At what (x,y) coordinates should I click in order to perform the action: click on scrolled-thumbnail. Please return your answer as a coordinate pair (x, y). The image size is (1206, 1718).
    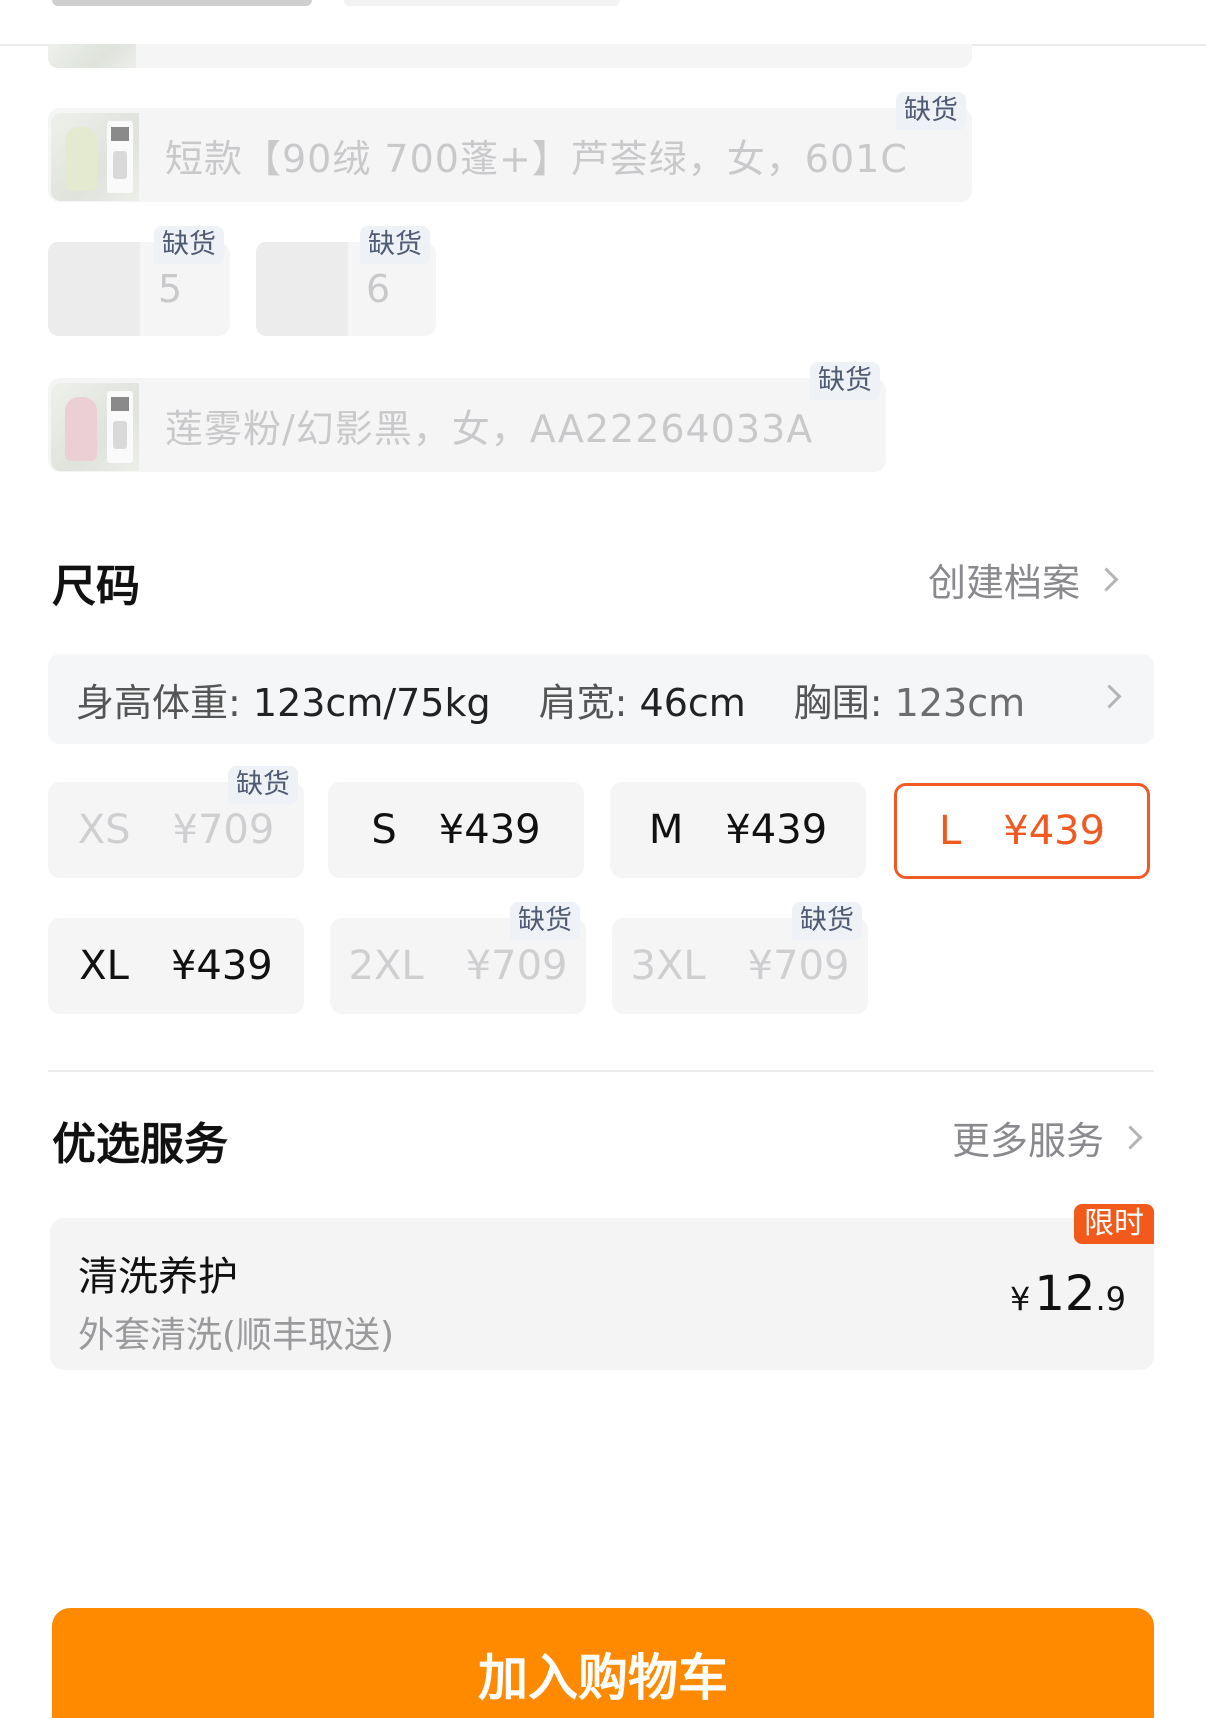
    Looking at the image, I should click on (182, 3).